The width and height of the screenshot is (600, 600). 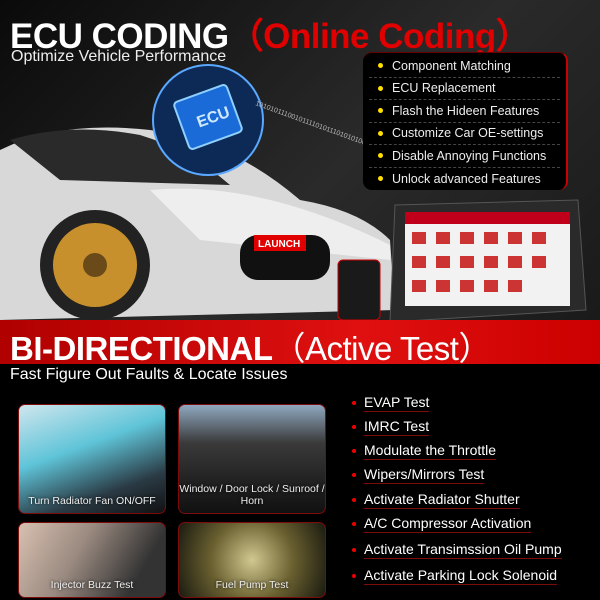 What do you see at coordinates (460, 576) in the screenshot?
I see `test-label: Activate Parking Lock Solenoid` at bounding box center [460, 576].